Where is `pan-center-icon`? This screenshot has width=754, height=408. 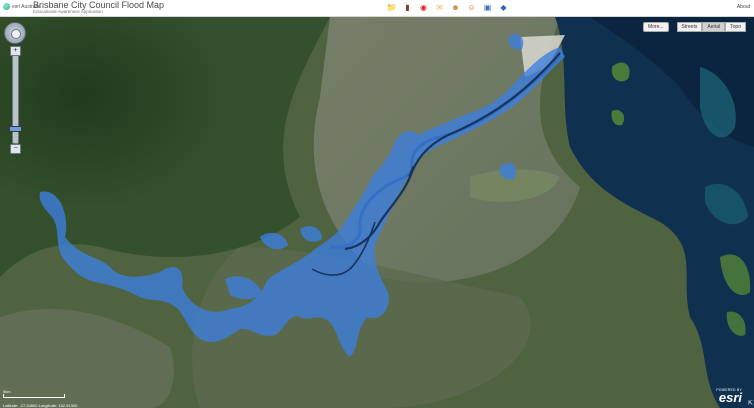
pan-center-icon is located at coordinates (16, 34).